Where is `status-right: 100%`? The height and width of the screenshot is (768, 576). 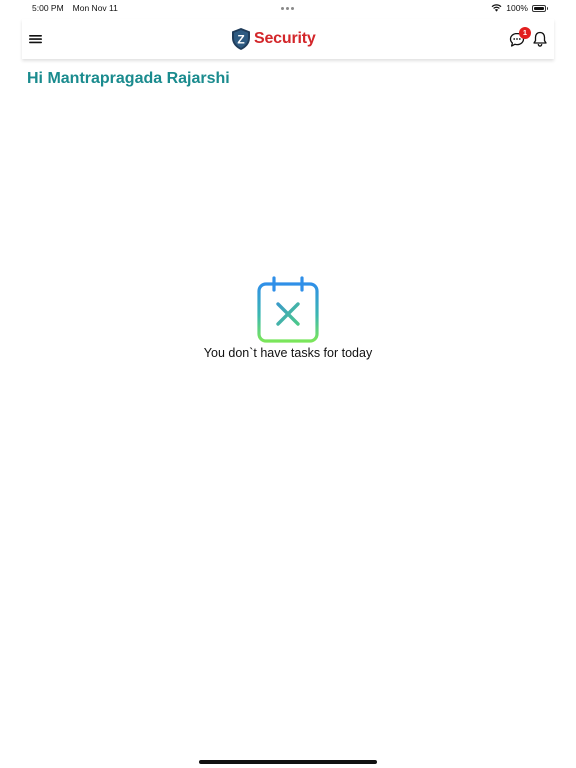 status-right: 100% is located at coordinates (519, 8).